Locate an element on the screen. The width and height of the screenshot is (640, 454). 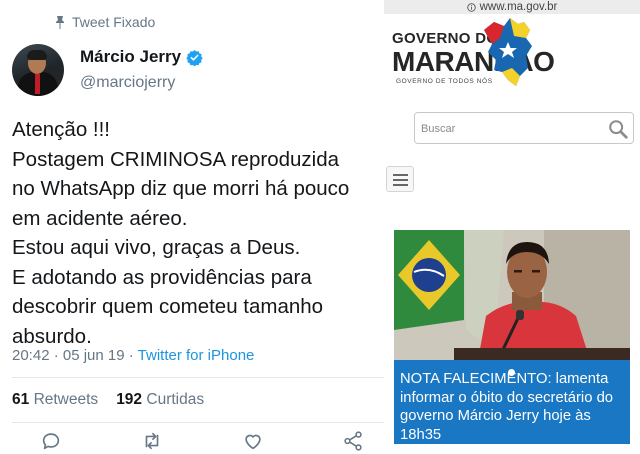
retweets-stat: 61 Retweets is located at coordinates (55, 400).